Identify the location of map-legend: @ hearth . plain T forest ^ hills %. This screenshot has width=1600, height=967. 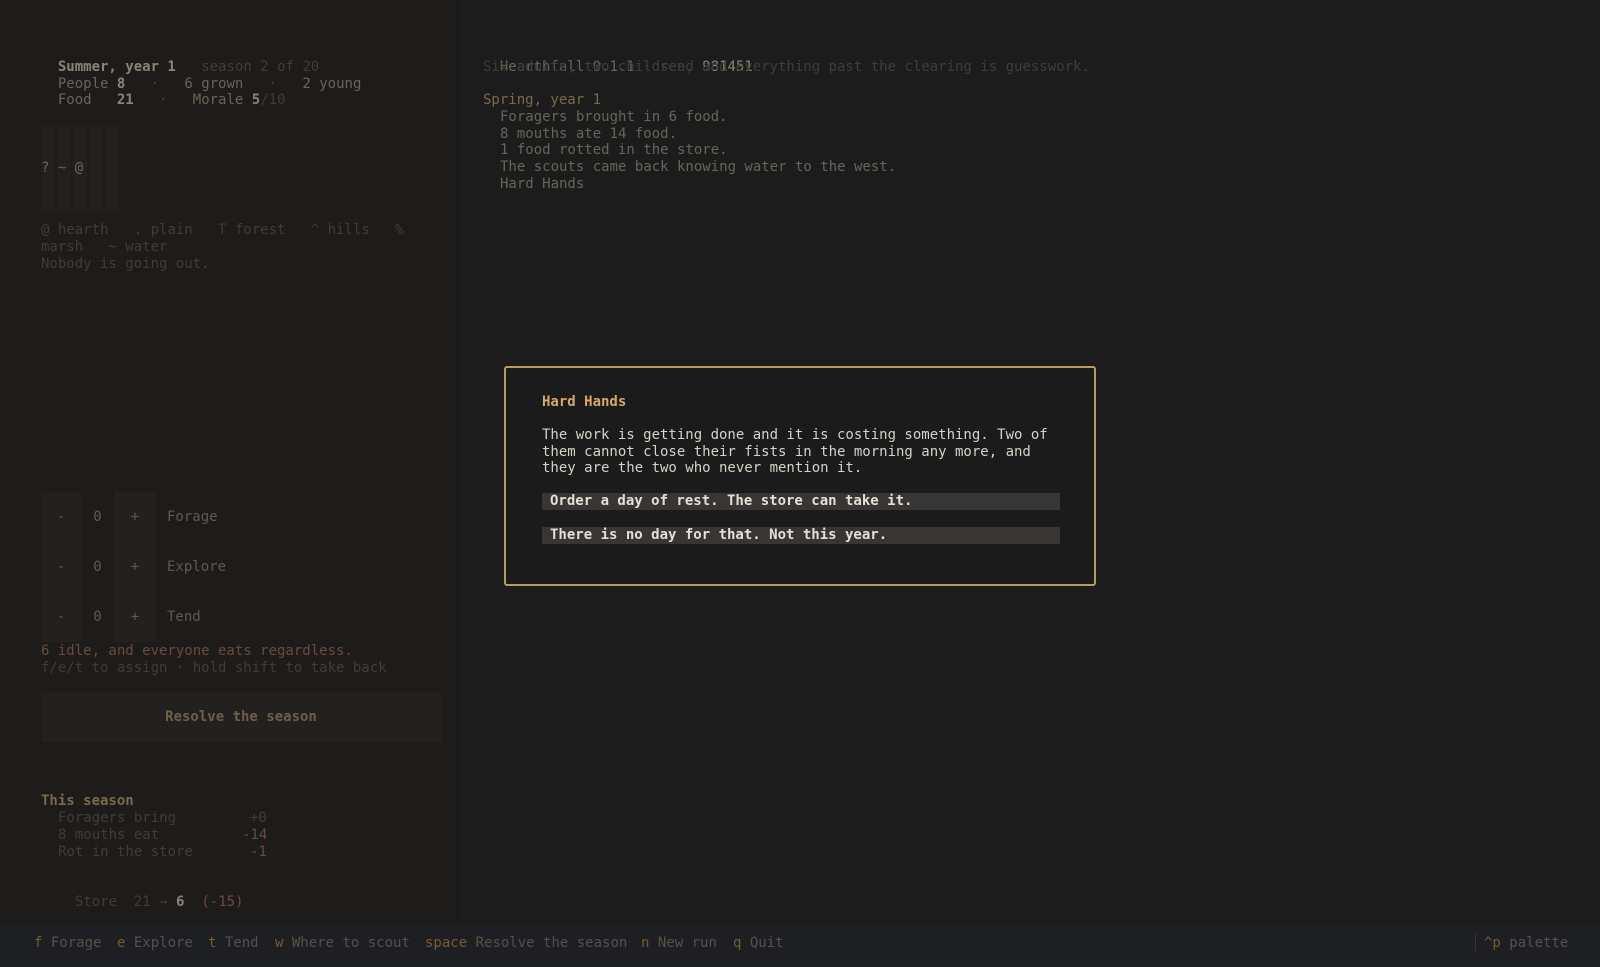
(222, 230).